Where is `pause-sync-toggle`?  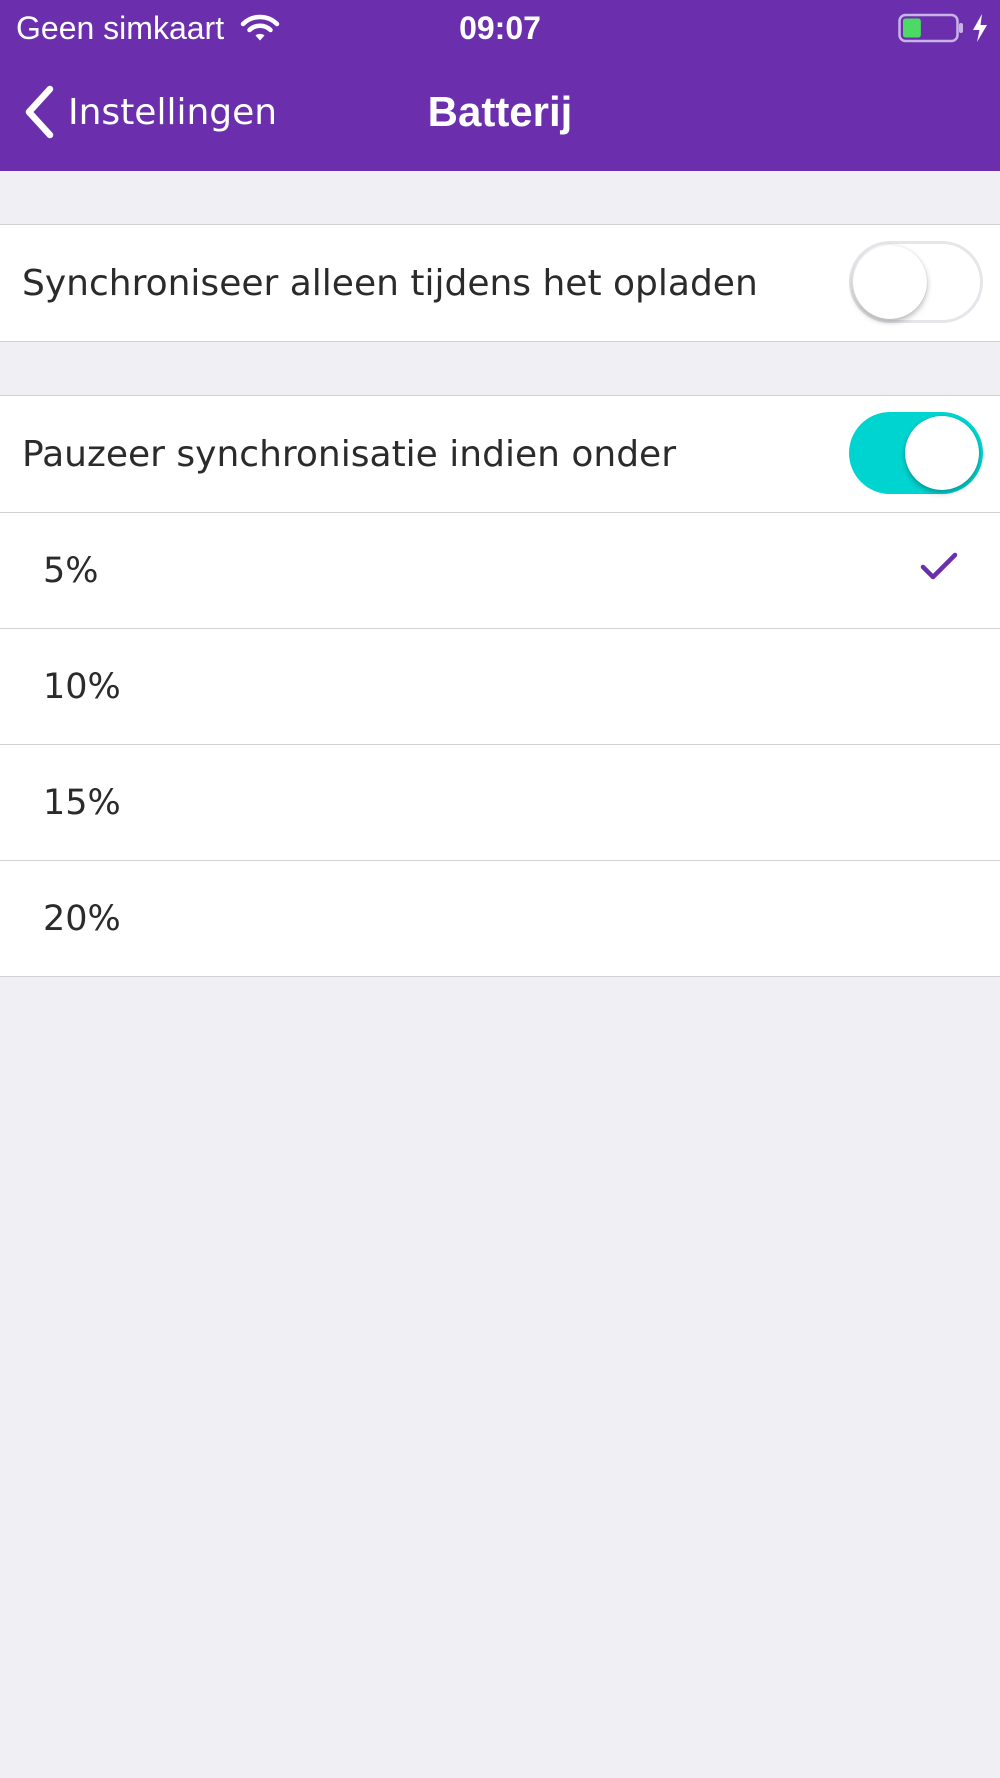
pause-sync-toggle is located at coordinates (916, 453).